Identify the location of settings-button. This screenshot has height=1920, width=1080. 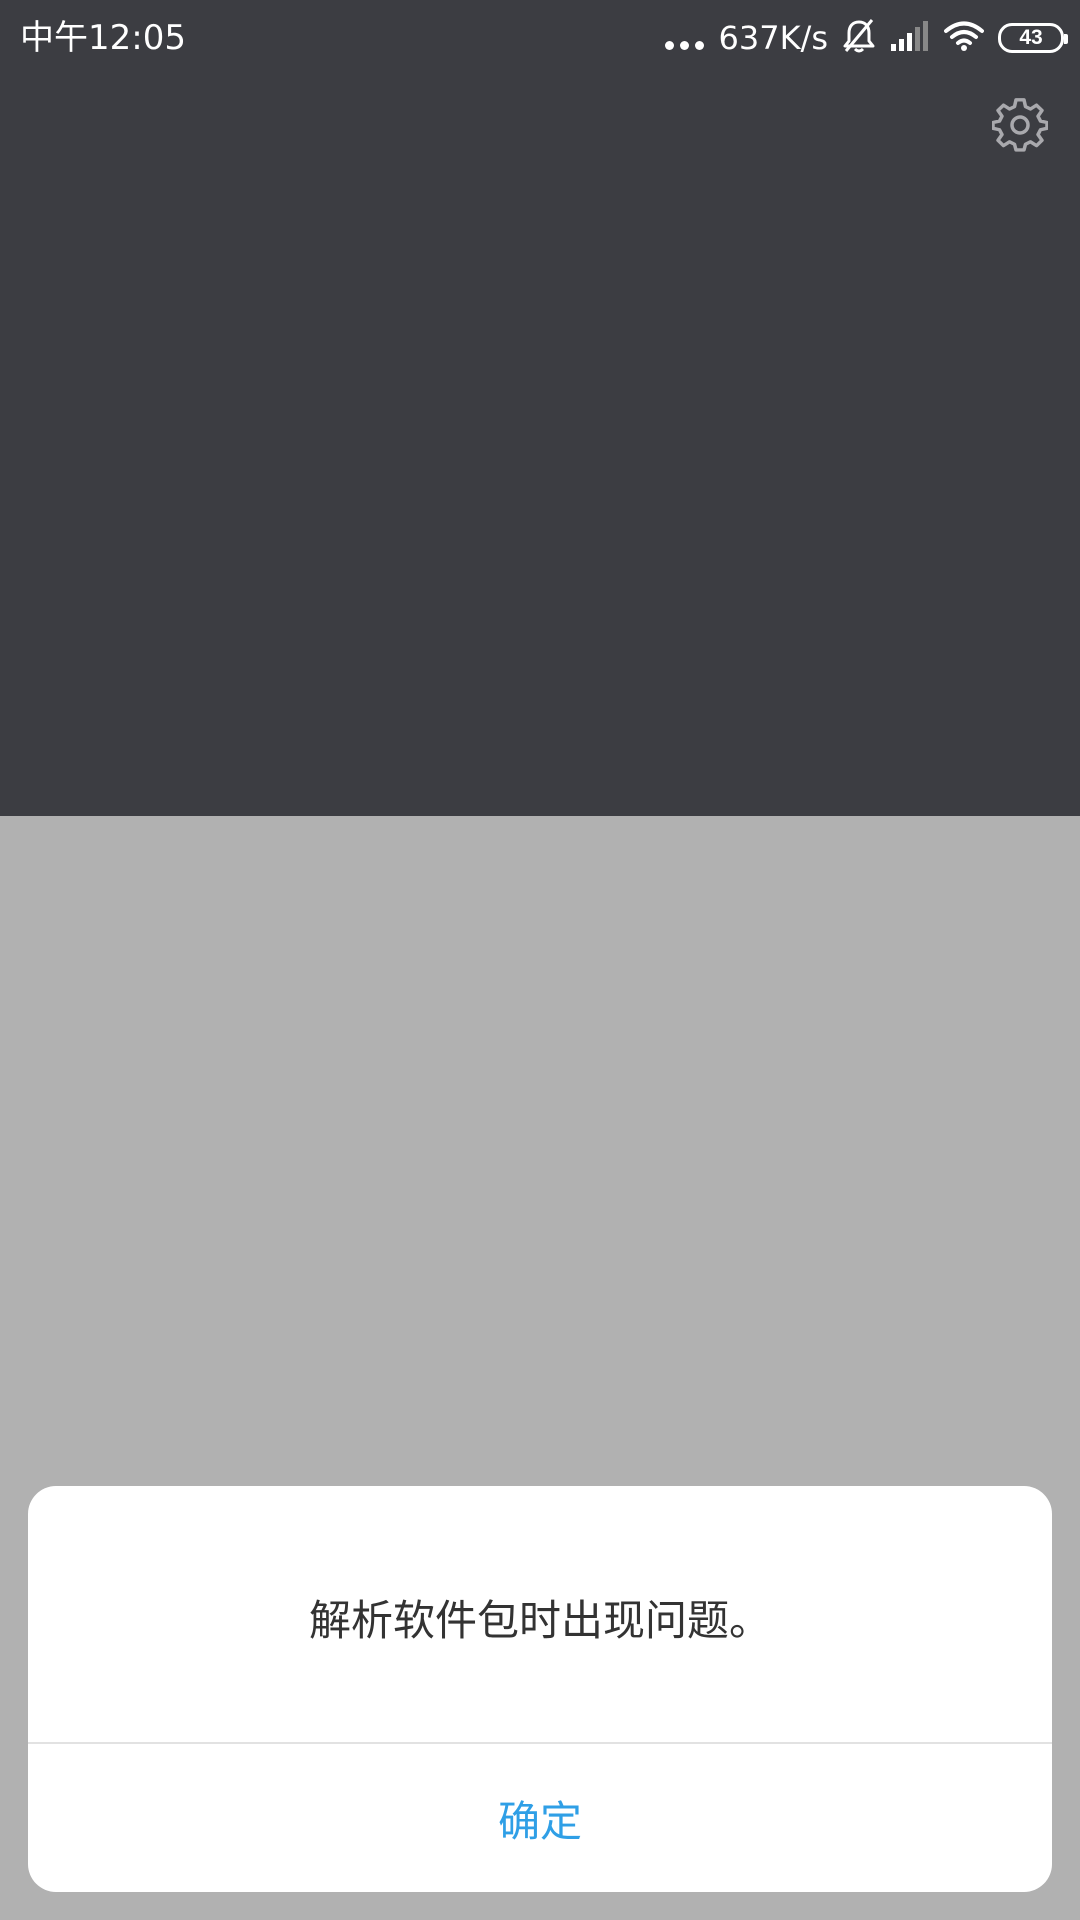
(1020, 128).